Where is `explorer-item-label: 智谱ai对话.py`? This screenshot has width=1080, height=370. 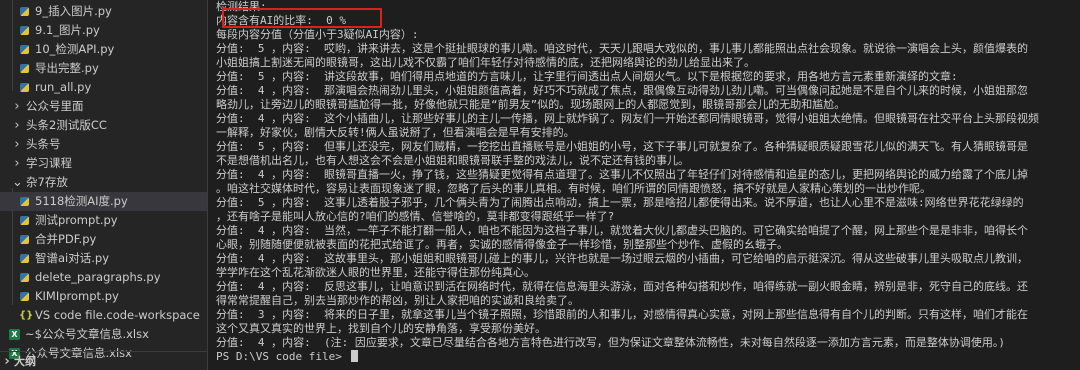
explorer-item-label: 智谱ai对话.py is located at coordinates (72, 258).